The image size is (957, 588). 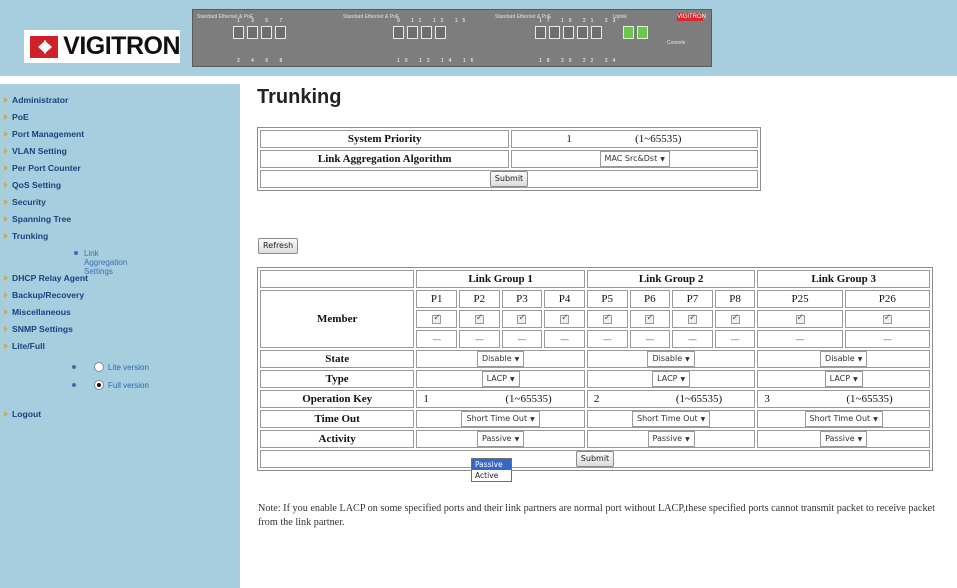 What do you see at coordinates (110, 385) in the screenshot?
I see `full-version-option: Full version` at bounding box center [110, 385].